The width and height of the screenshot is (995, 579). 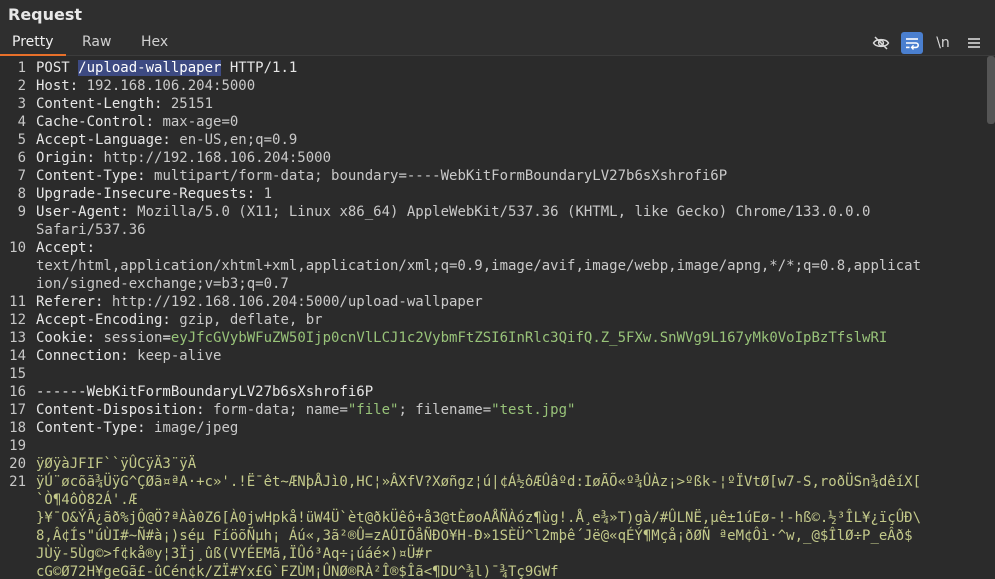 What do you see at coordinates (21, 194) in the screenshot?
I see `line-number: 8` at bounding box center [21, 194].